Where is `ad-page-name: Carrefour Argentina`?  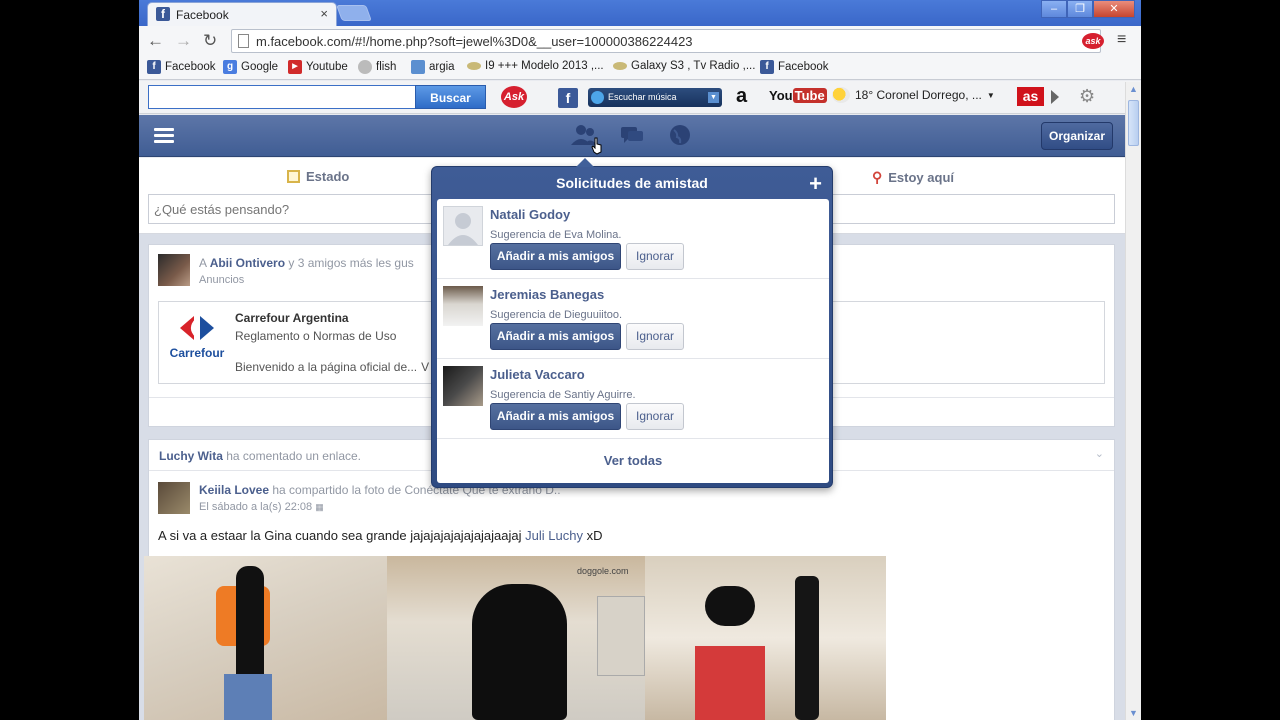
ad-page-name: Carrefour Argentina is located at coordinates (292, 318).